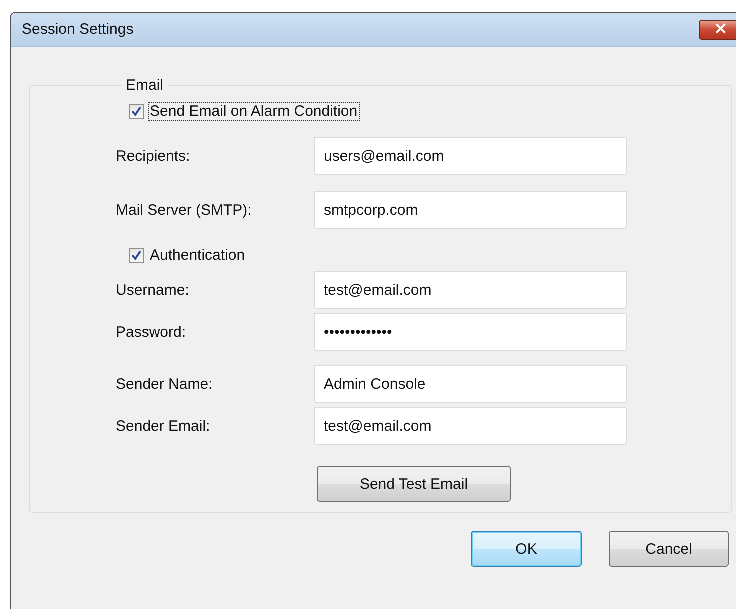 The height and width of the screenshot is (609, 736). Describe the element at coordinates (145, 85) in the screenshot. I see `group-title: Email` at that location.